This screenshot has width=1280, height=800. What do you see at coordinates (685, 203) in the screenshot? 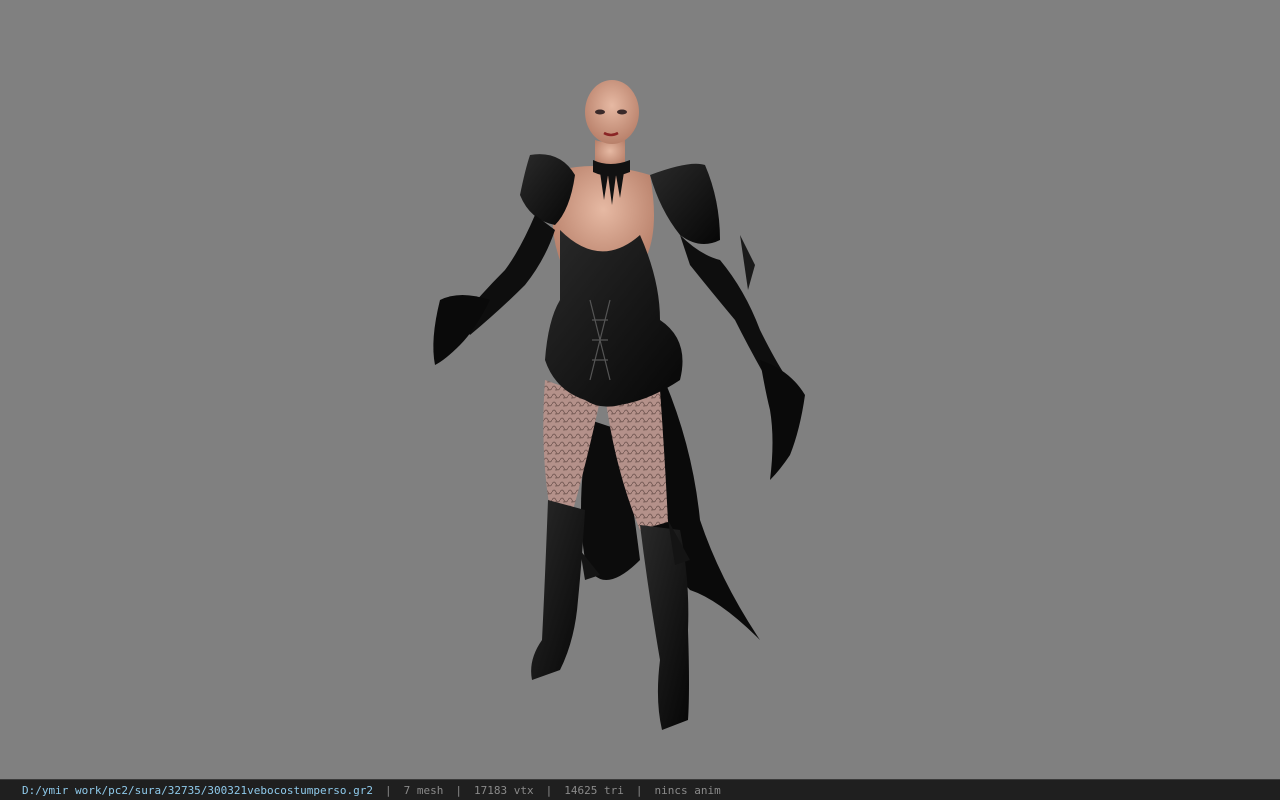
I see `right-pauldron` at bounding box center [685, 203].